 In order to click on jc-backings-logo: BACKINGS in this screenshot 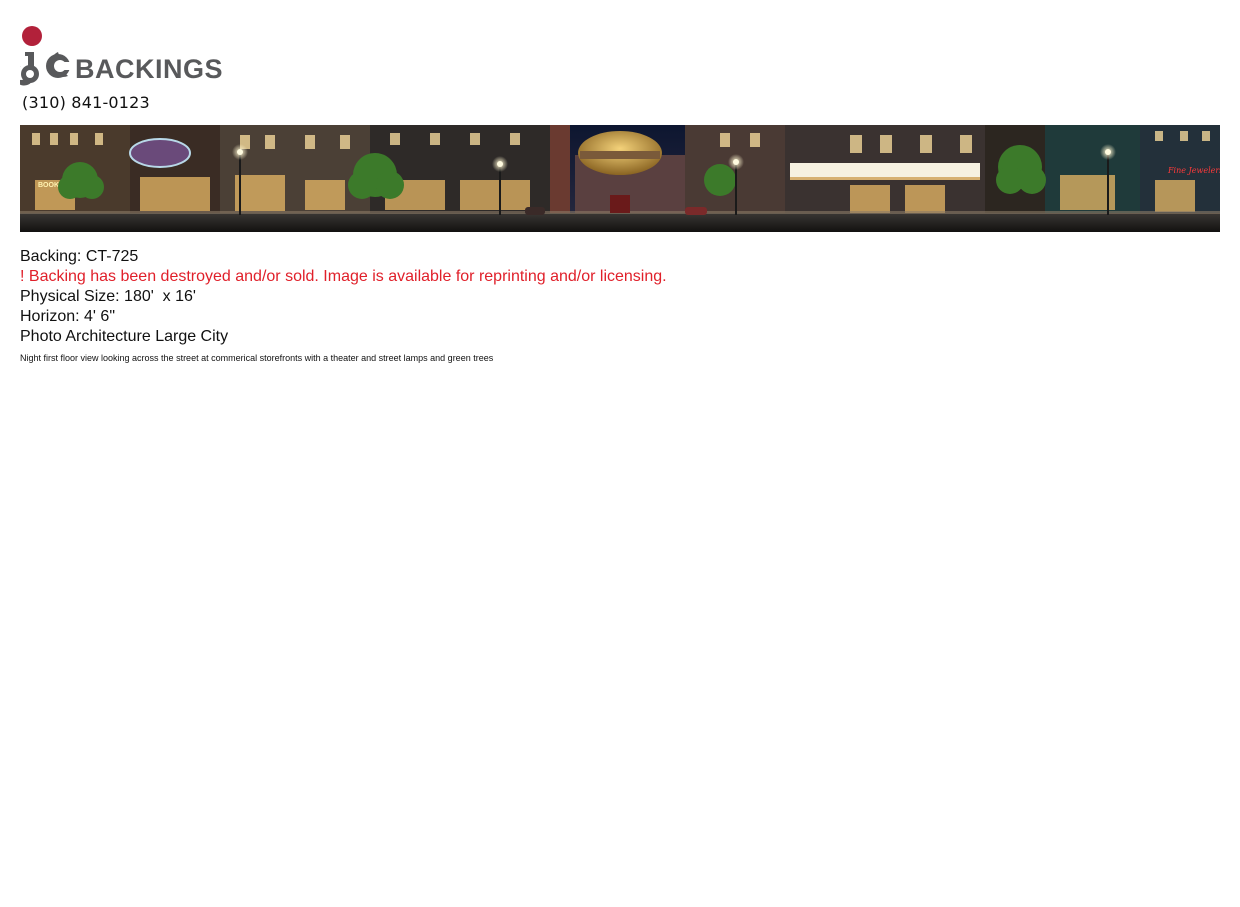, I will do `click(119, 56)`.